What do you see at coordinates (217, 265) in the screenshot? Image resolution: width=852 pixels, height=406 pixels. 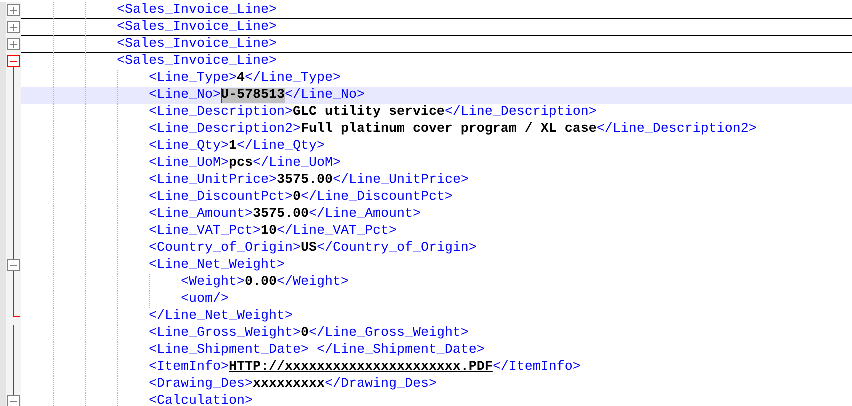 I see `code-line: <Line_Net_Weight>` at bounding box center [217, 265].